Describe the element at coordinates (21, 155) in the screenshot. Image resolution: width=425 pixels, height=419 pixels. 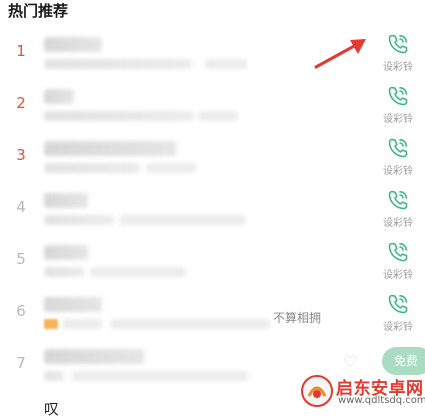
I see `rank-number: 3` at that location.